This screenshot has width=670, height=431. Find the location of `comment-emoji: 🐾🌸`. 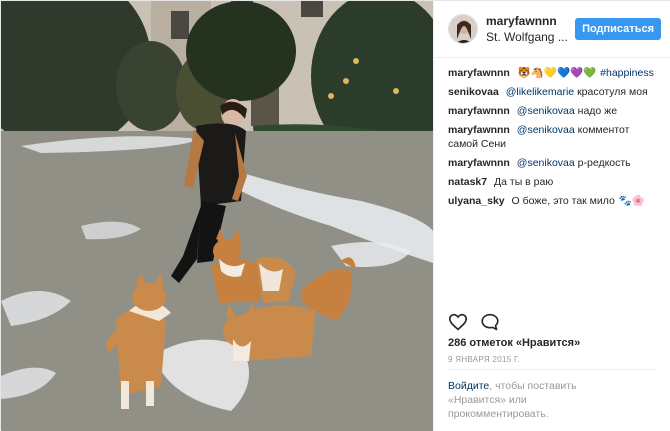

comment-emoji: 🐾🌸 is located at coordinates (631, 201).